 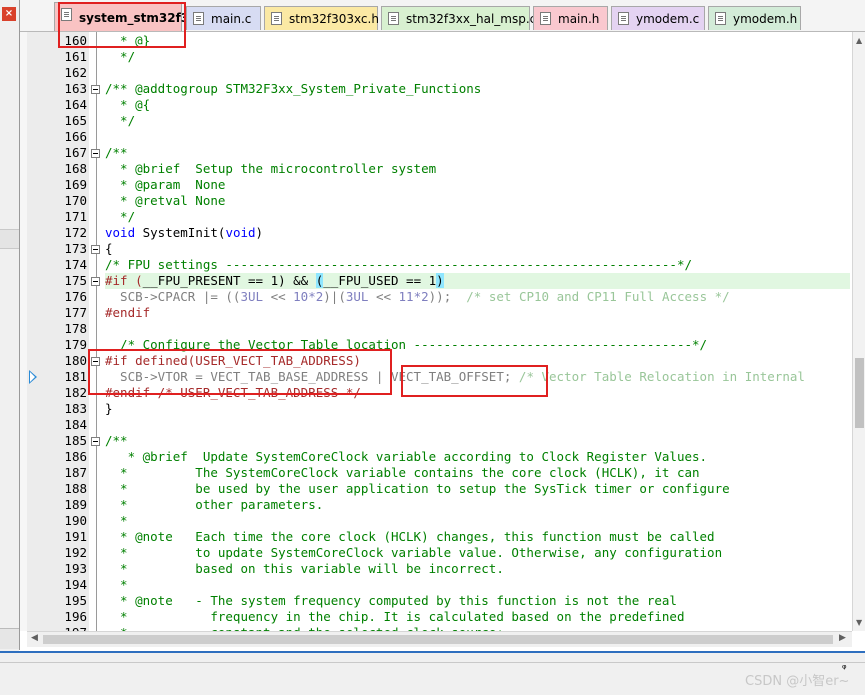 I want to click on line-number: 195, so click(x=75, y=600).